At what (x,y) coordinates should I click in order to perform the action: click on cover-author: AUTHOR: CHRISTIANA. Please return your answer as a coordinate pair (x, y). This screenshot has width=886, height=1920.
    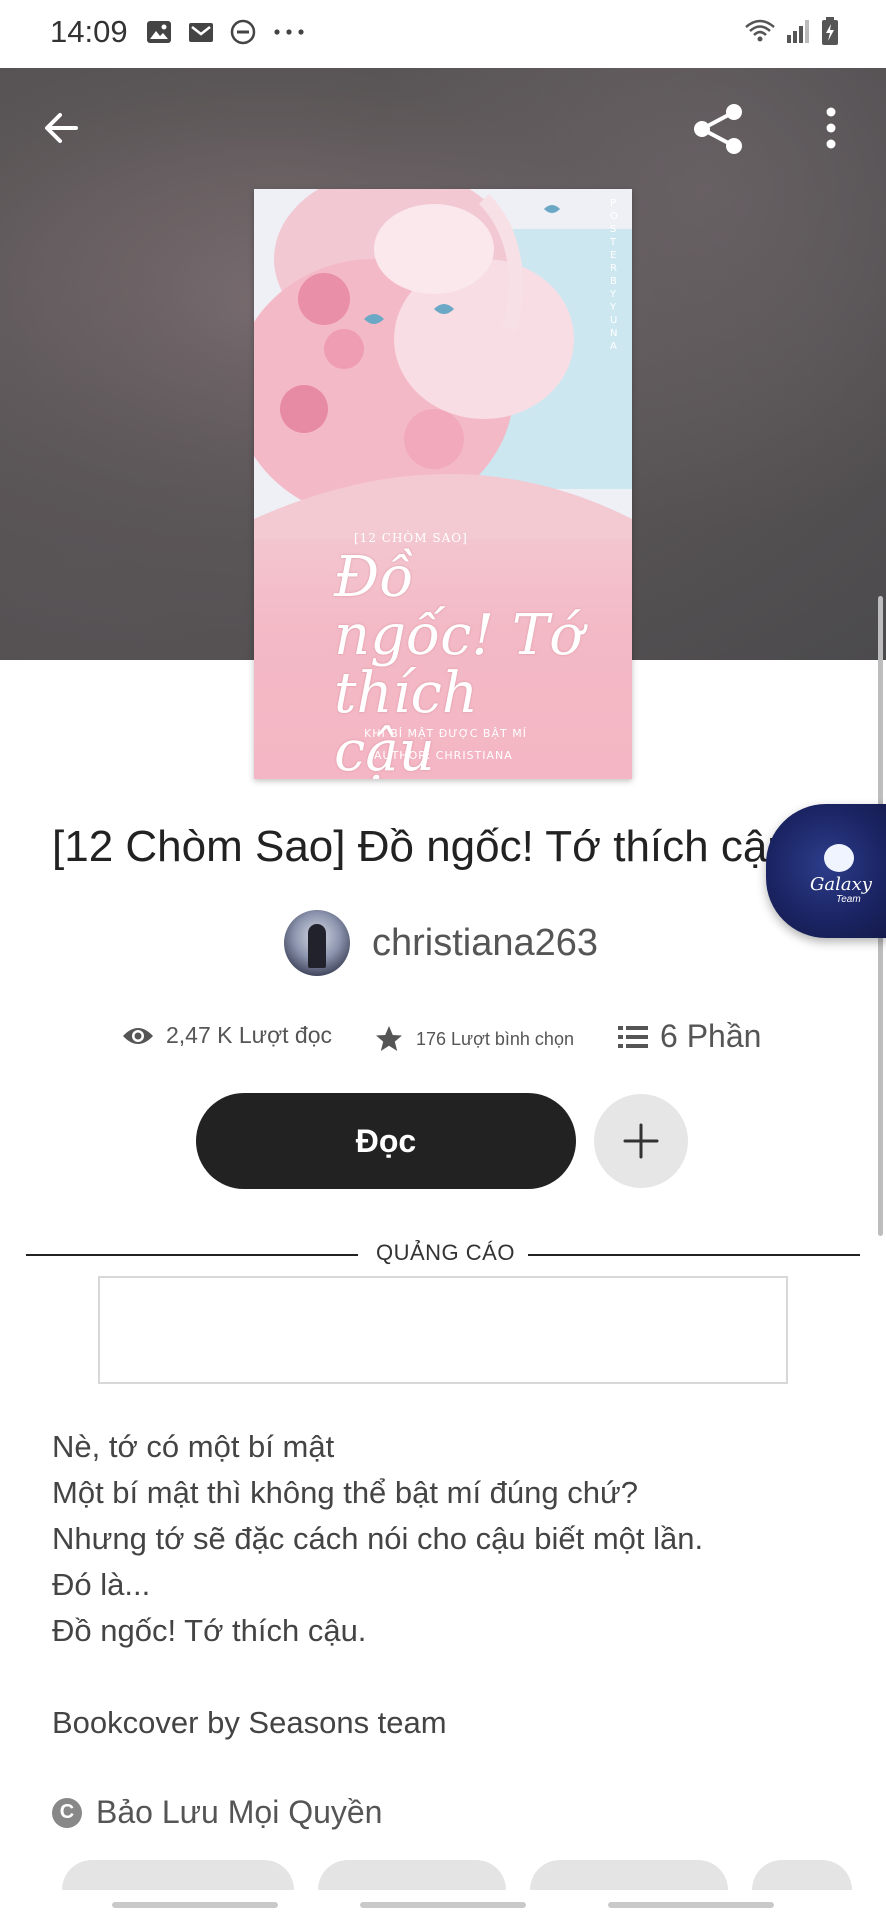
    Looking at the image, I should click on (443, 755).